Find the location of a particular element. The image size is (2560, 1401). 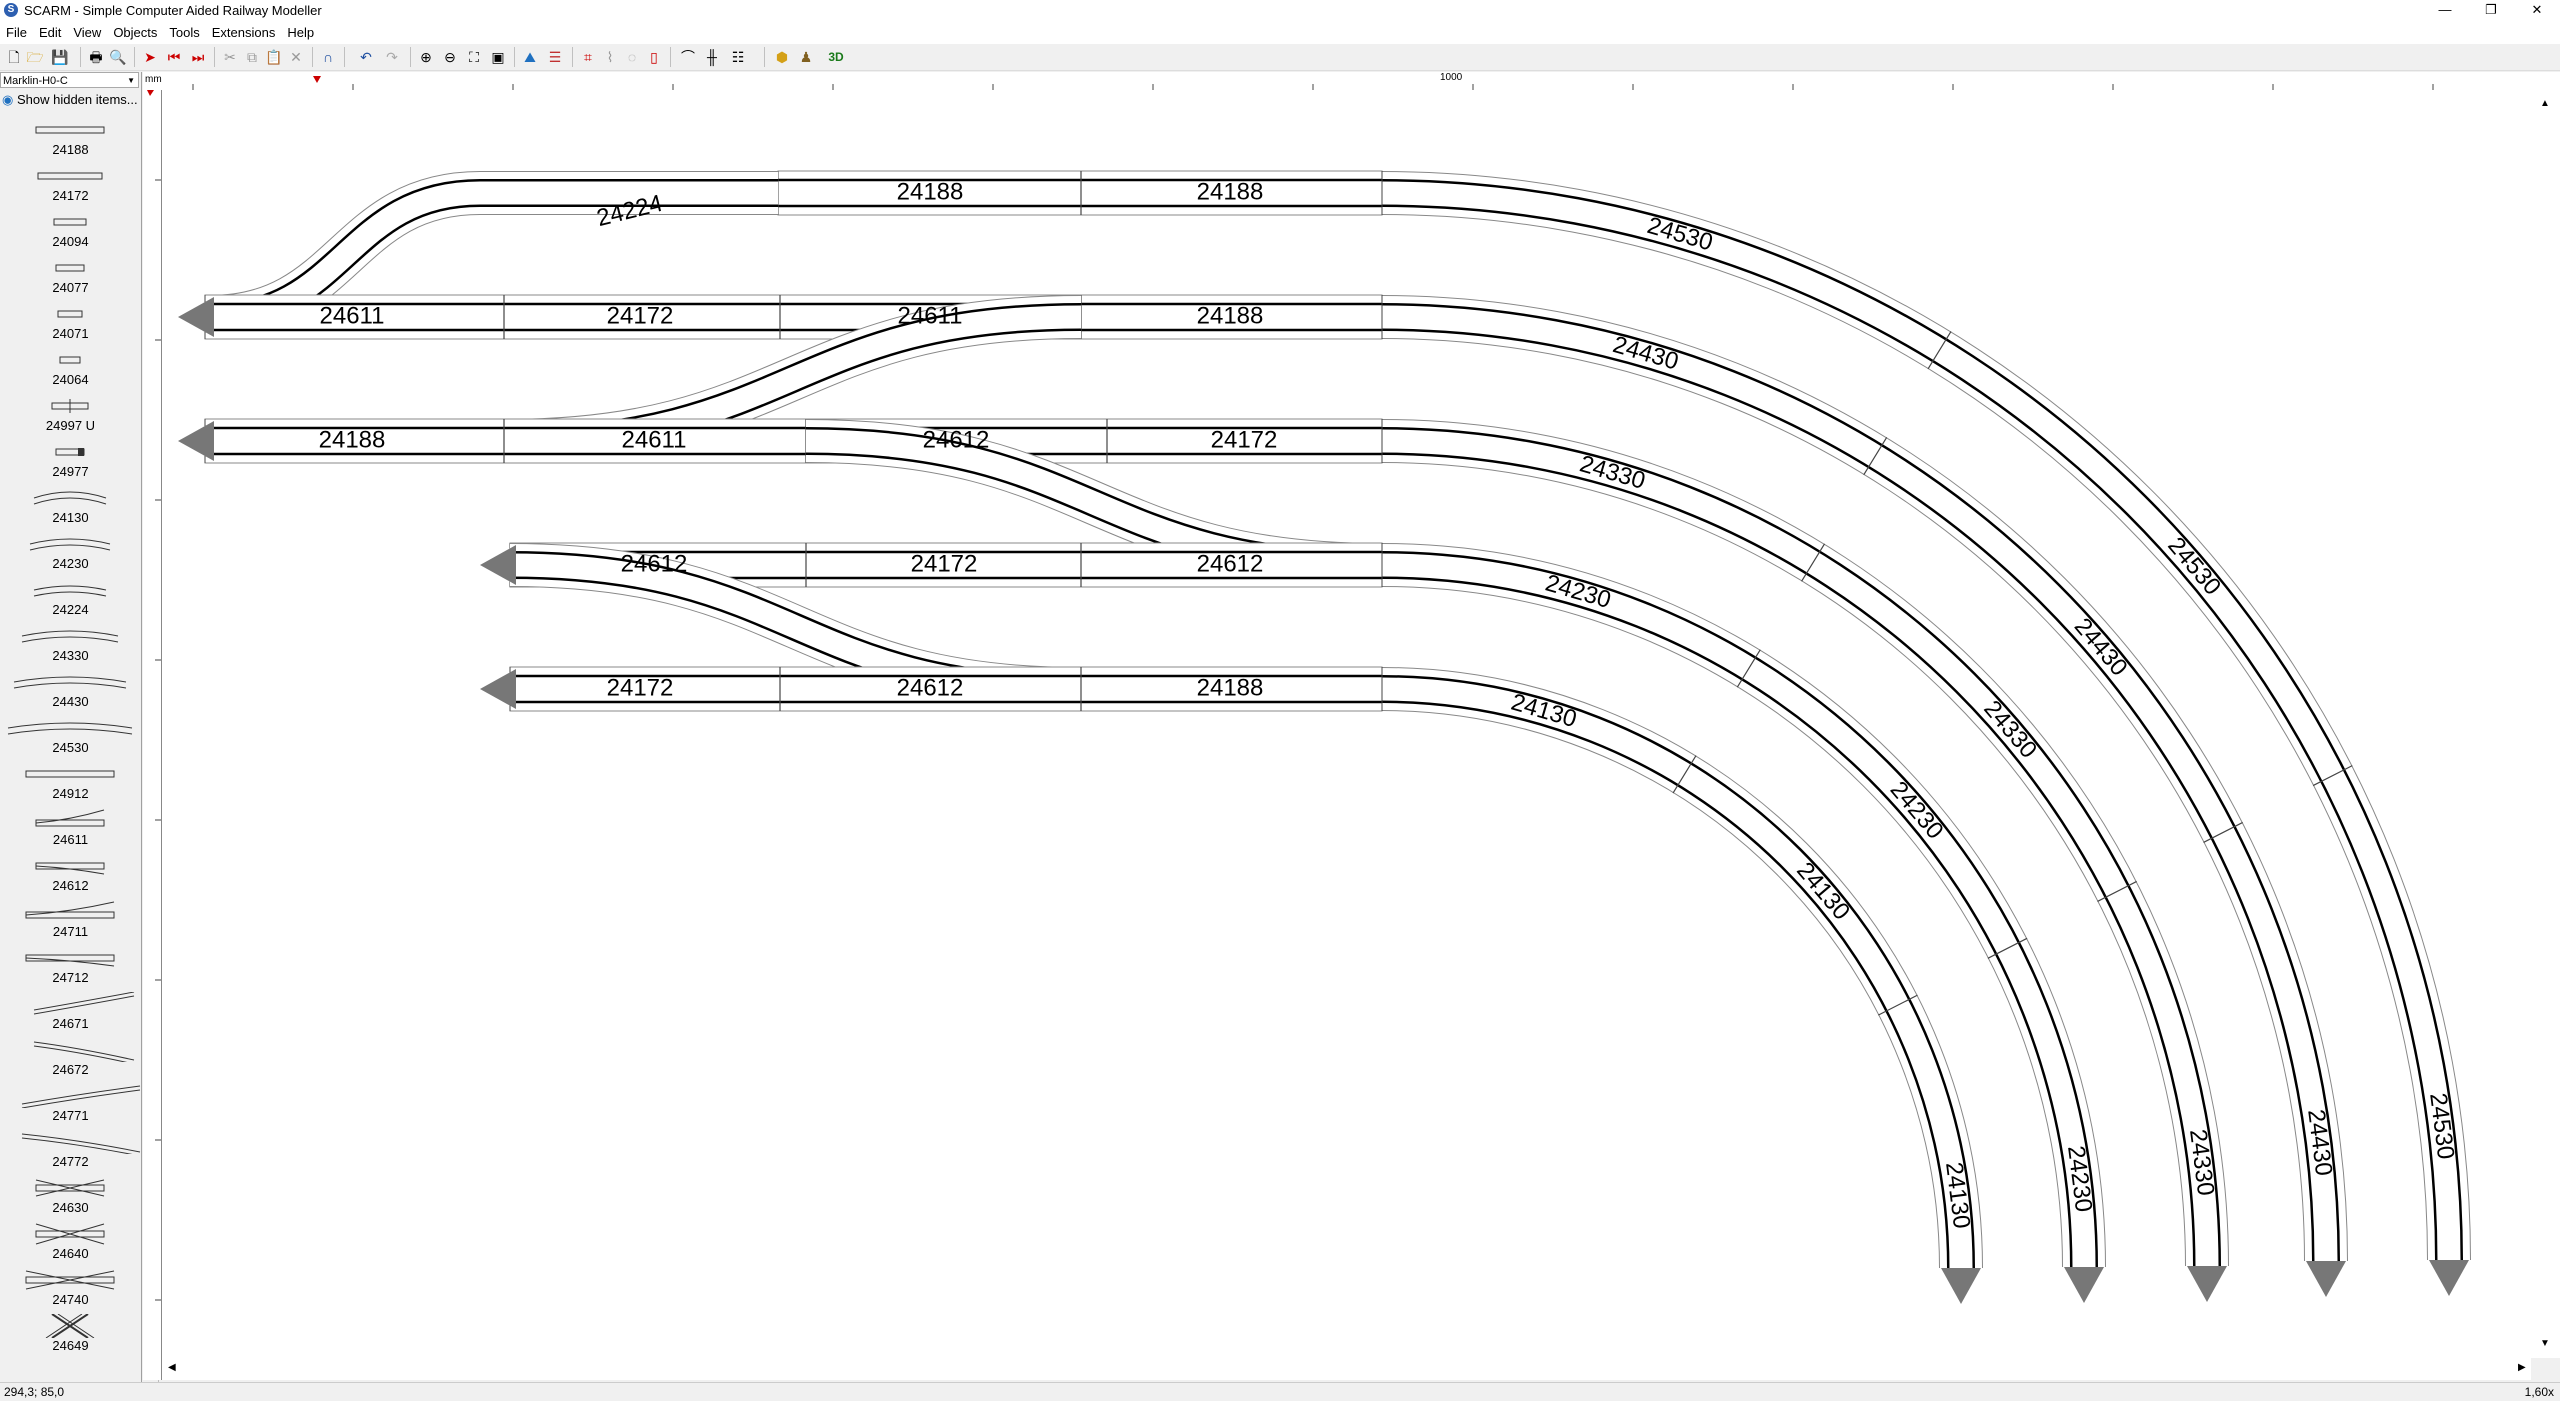

palette-item: 24430 is located at coordinates (70, 691).